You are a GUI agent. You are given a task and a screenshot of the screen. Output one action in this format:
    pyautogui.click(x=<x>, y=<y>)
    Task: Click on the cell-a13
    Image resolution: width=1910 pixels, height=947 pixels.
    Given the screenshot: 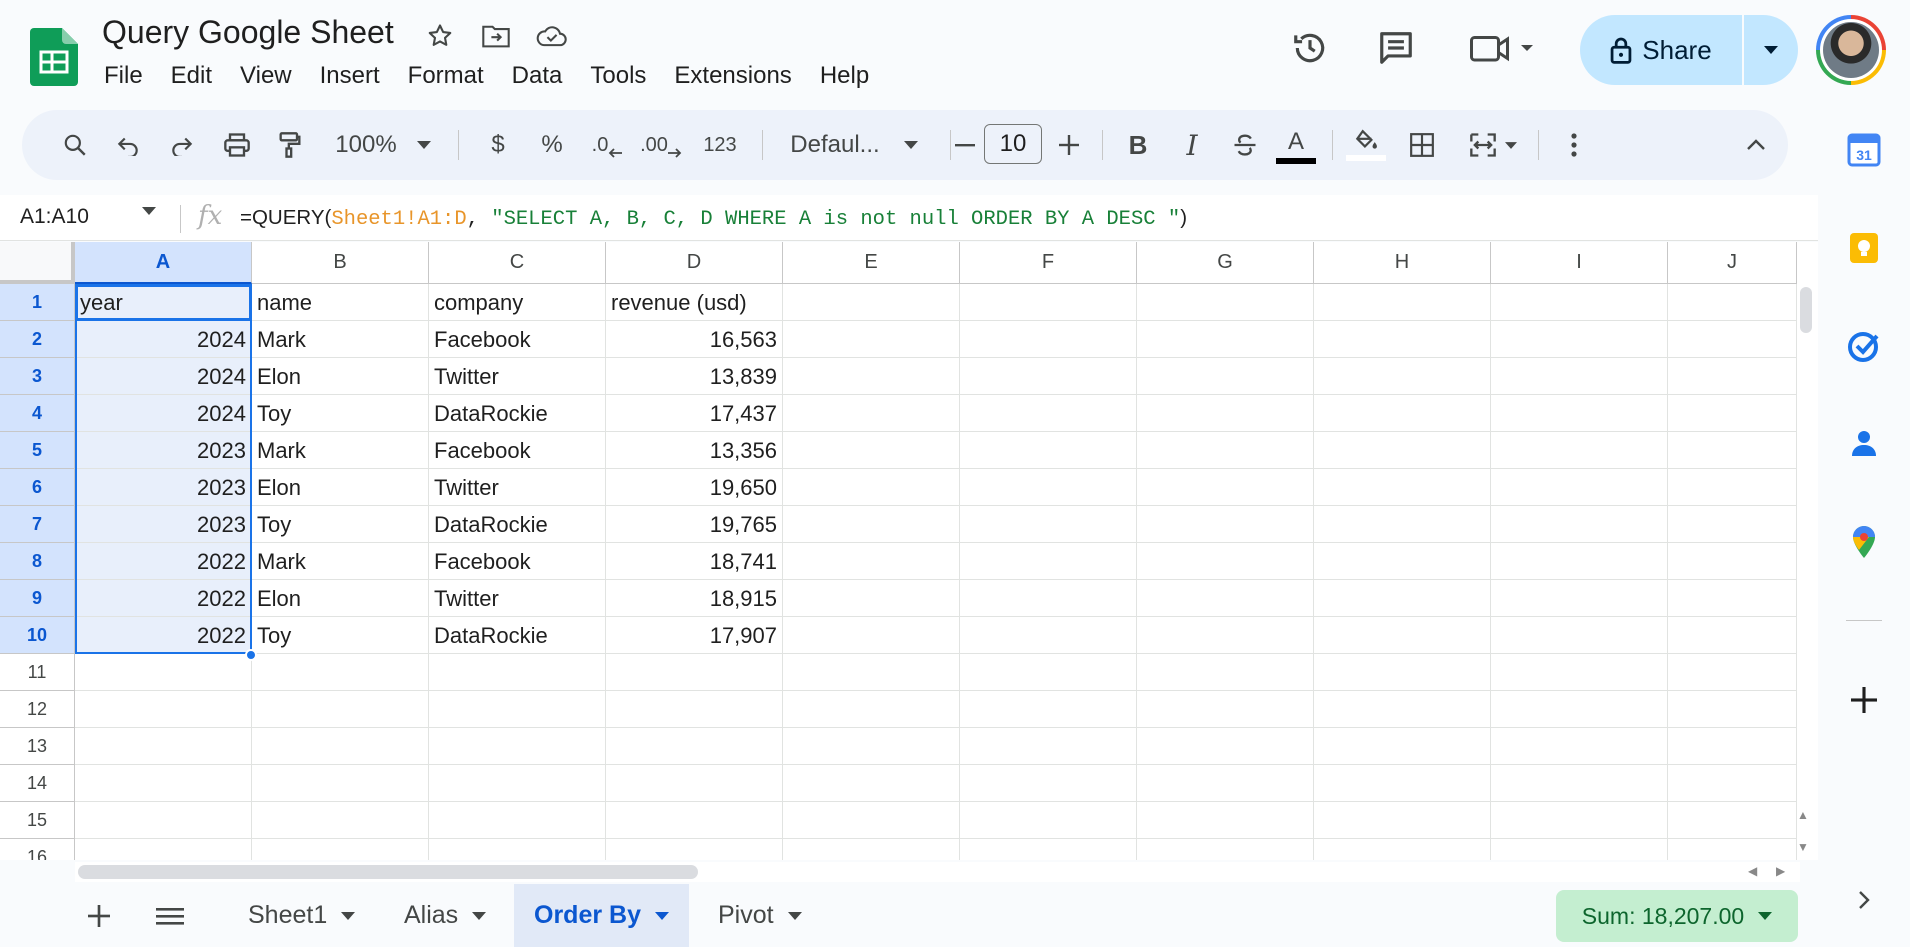 What is the action you would take?
    pyautogui.click(x=163, y=746)
    